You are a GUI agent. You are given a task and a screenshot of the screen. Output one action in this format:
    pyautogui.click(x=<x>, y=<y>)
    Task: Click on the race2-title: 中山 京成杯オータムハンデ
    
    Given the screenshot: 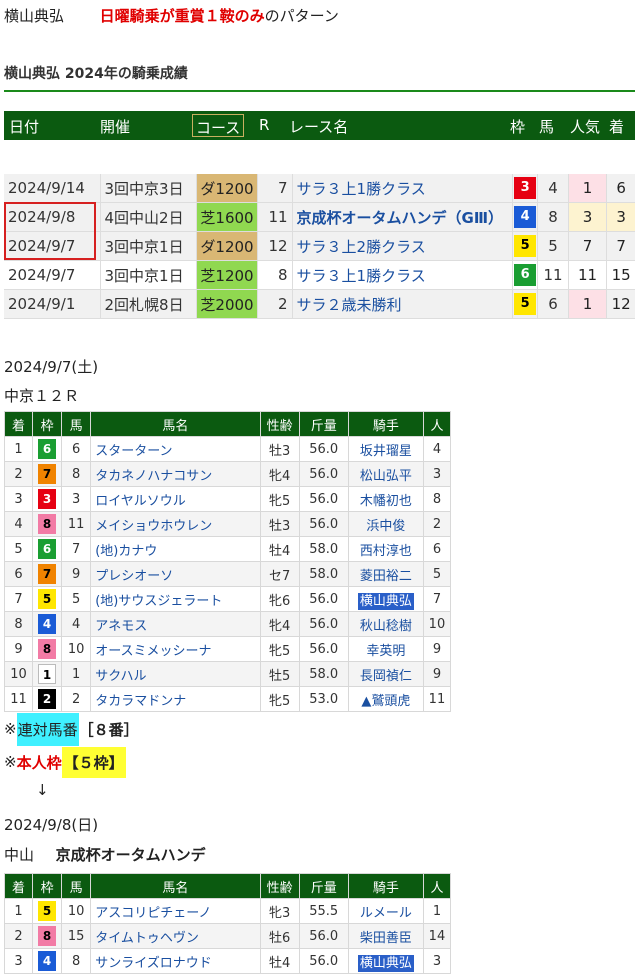 What is the action you would take?
    pyautogui.click(x=105, y=854)
    